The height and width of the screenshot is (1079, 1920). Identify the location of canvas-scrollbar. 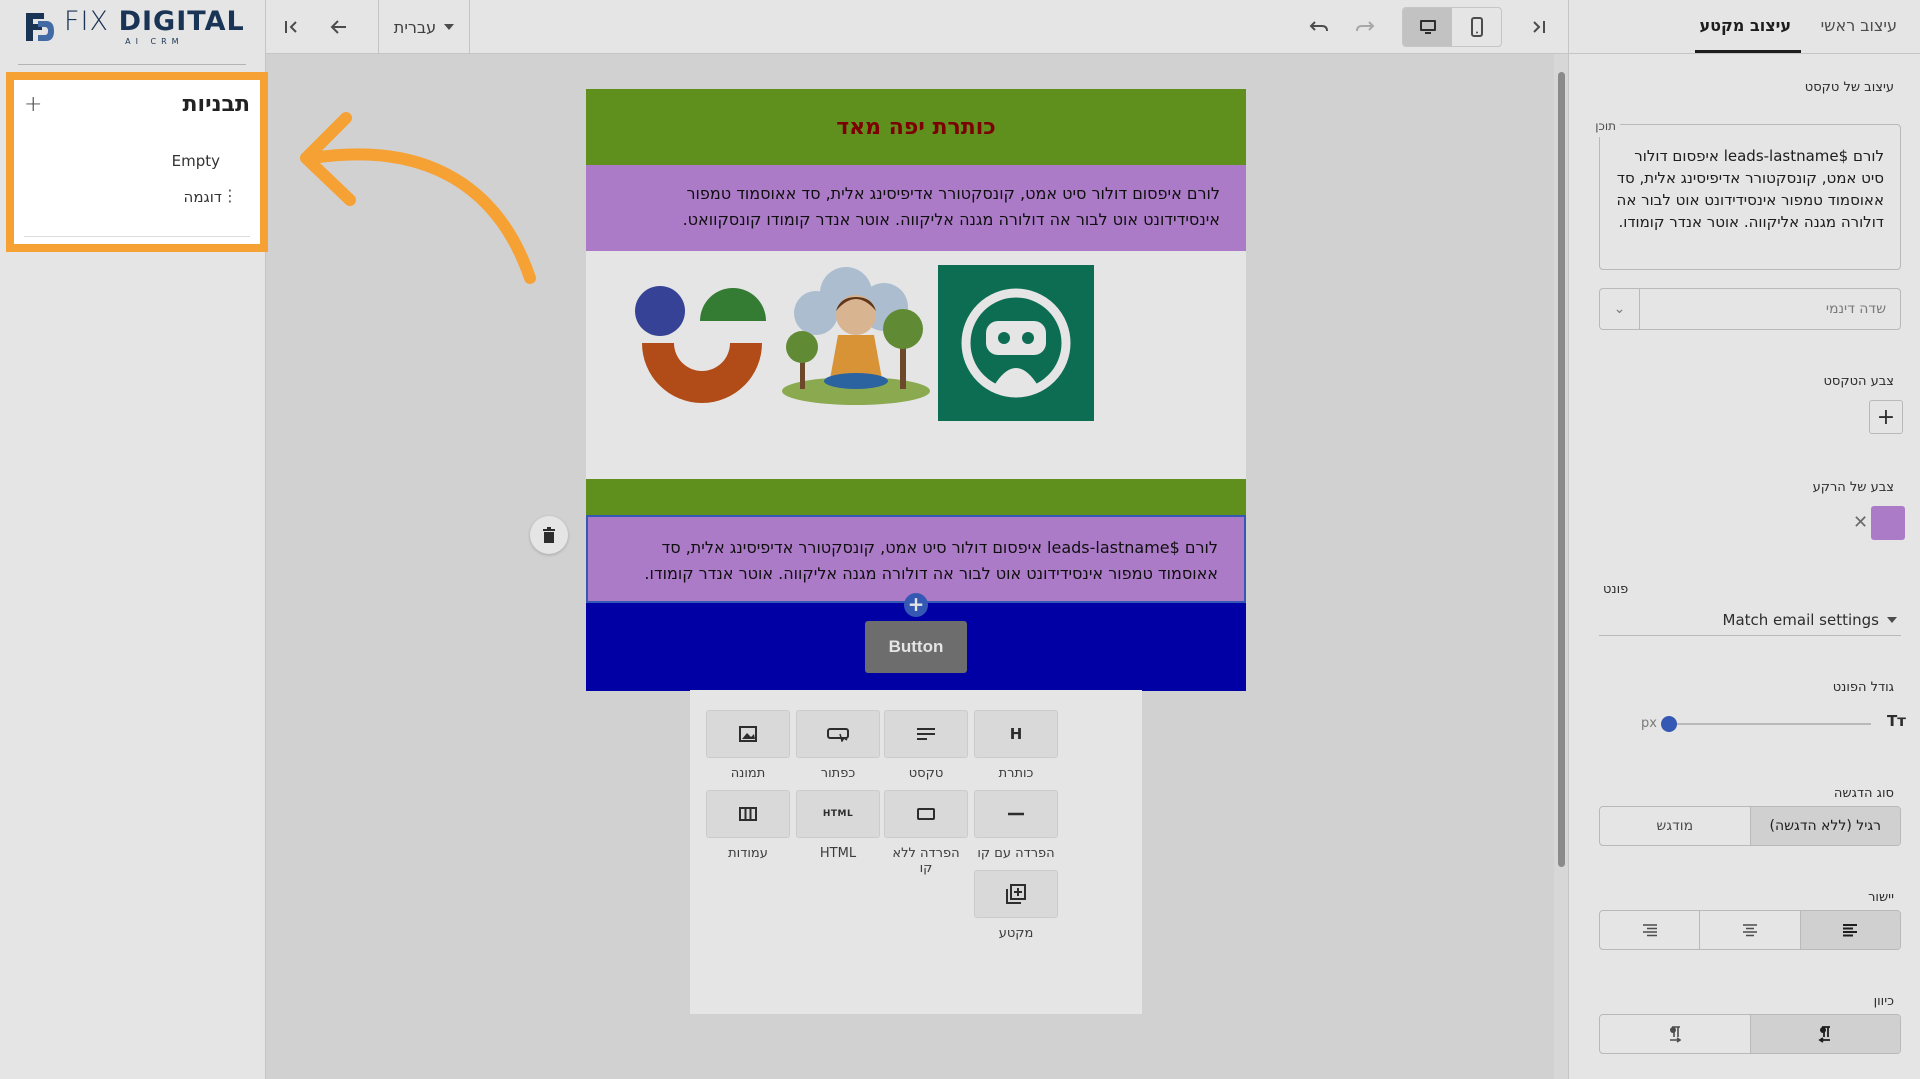
(1561, 566).